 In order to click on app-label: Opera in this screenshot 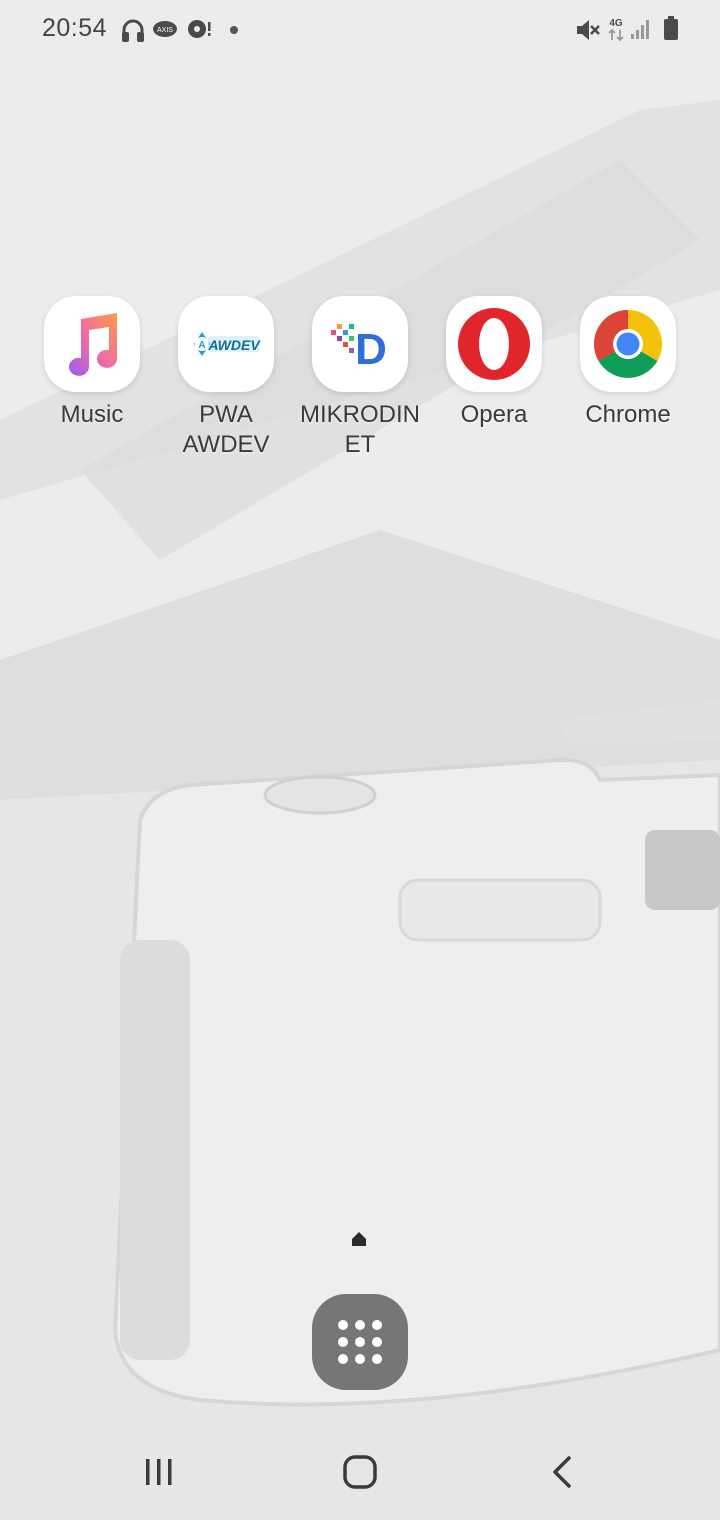, I will do `click(494, 414)`.